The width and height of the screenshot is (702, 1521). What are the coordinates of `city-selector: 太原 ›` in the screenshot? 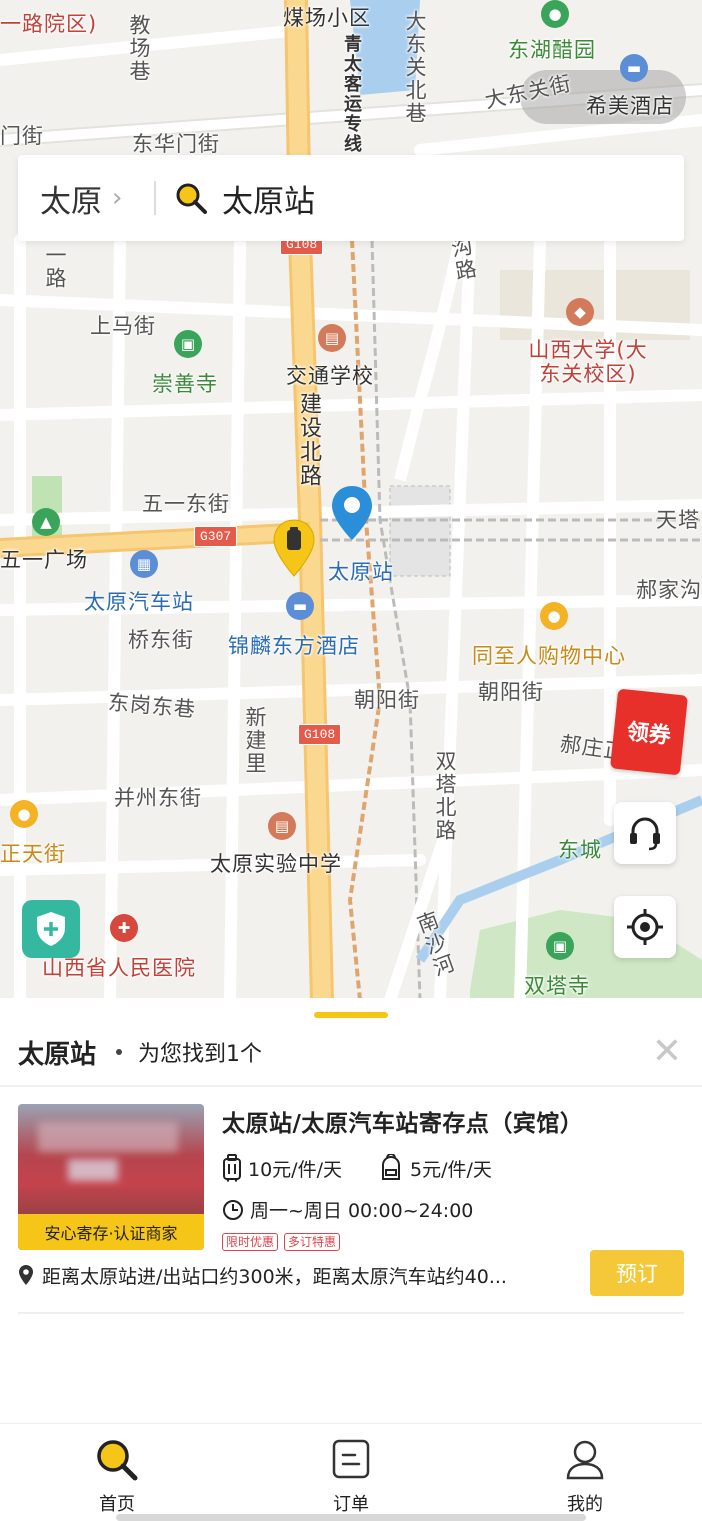 It's located at (86, 198).